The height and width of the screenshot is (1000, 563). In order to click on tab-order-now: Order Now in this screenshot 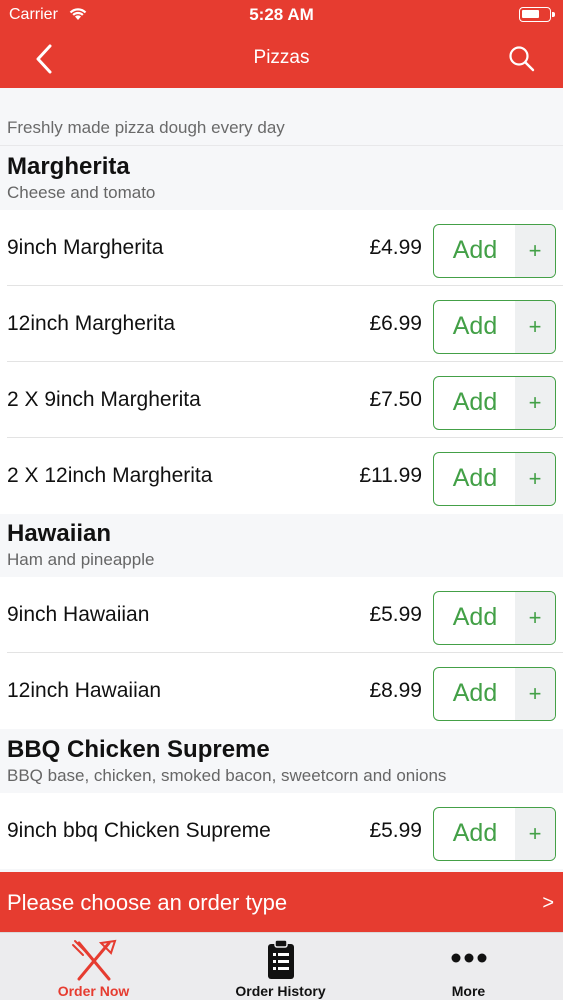, I will do `click(93, 966)`.